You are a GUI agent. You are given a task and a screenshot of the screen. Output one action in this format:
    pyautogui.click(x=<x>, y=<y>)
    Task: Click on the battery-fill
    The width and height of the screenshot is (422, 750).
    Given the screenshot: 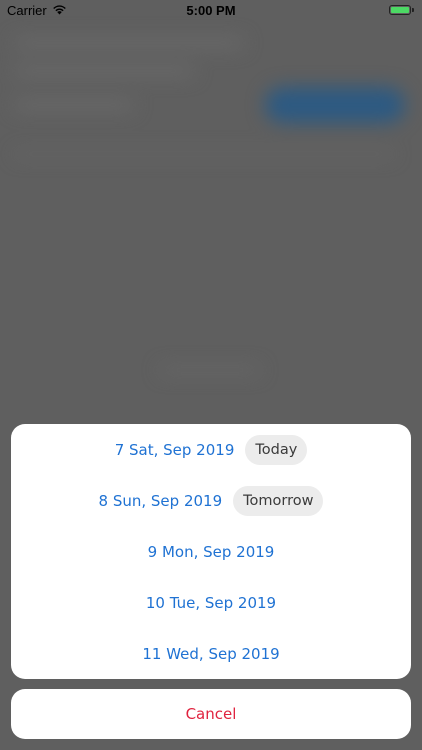 What is the action you would take?
    pyautogui.click(x=400, y=10)
    